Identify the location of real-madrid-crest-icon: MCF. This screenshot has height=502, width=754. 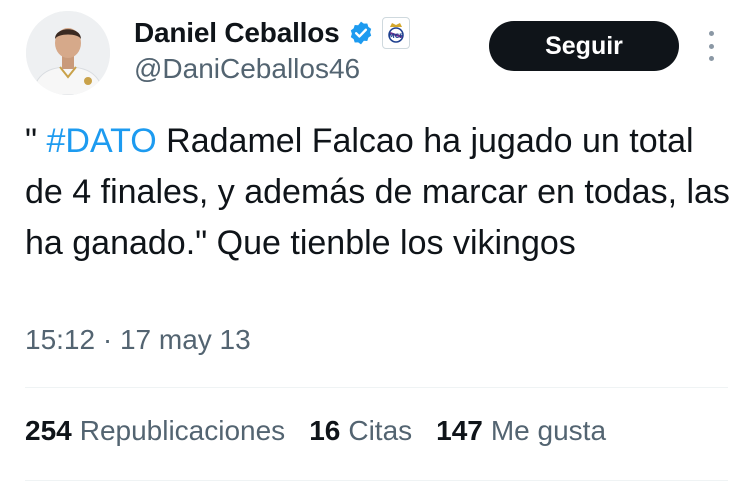
(395, 33).